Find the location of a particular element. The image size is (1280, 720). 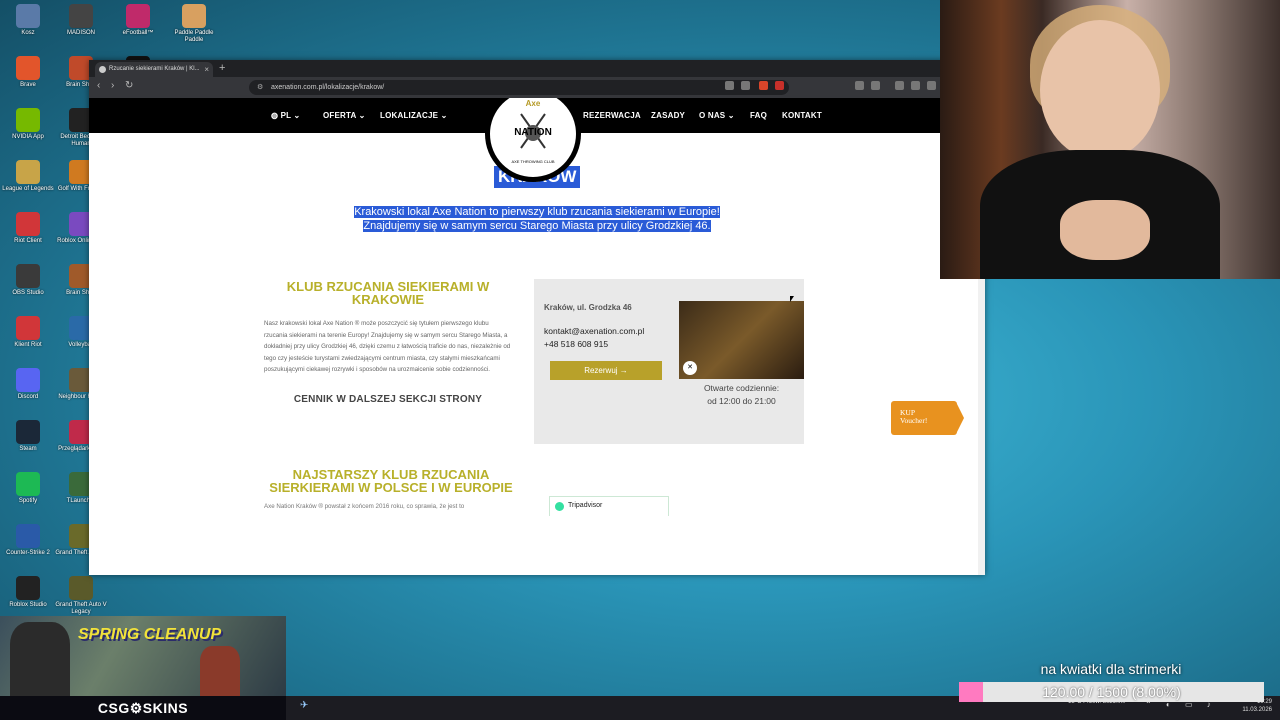

url-text: axenation.com.pl/lokalizacje/krakow/ is located at coordinates (328, 87).